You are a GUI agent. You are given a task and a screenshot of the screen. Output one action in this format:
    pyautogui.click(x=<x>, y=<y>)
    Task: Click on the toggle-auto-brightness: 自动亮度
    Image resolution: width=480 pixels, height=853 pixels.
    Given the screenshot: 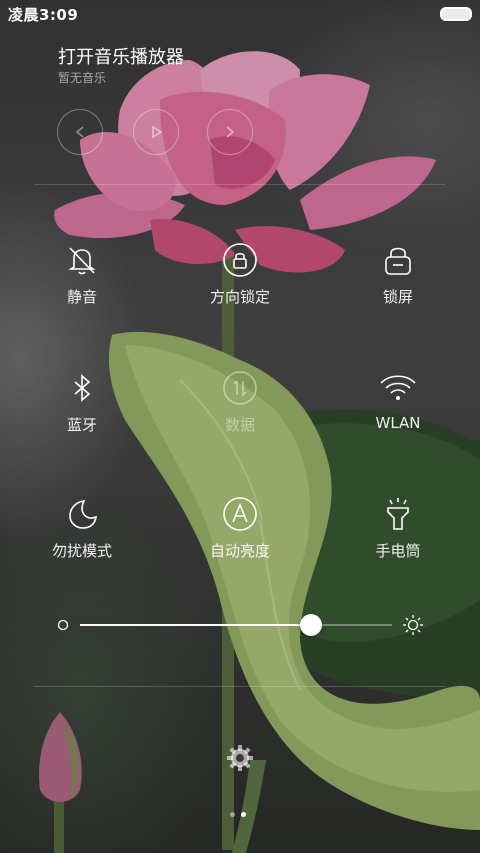 What is the action you would take?
    pyautogui.click(x=240, y=527)
    